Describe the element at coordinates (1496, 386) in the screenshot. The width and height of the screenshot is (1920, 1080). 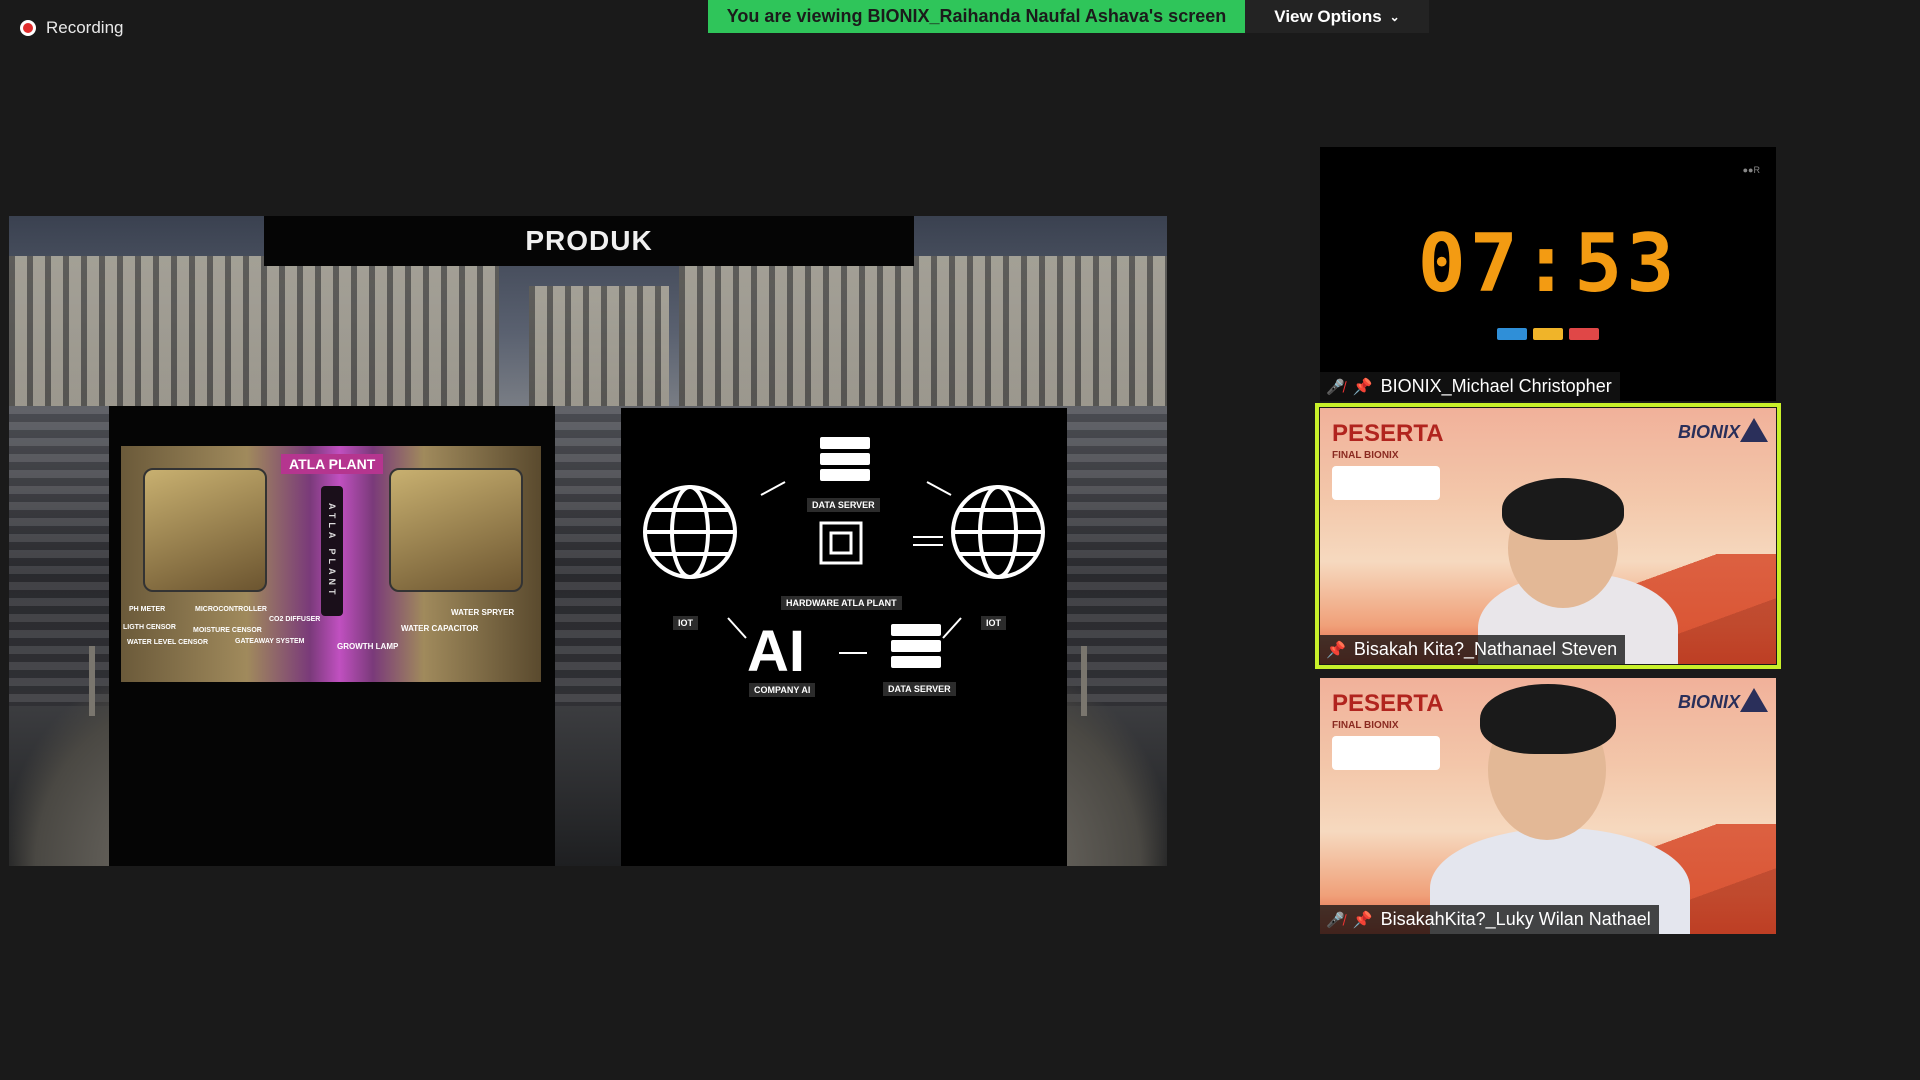
I see `participant-name: BIONIX_Michael Christopher` at that location.